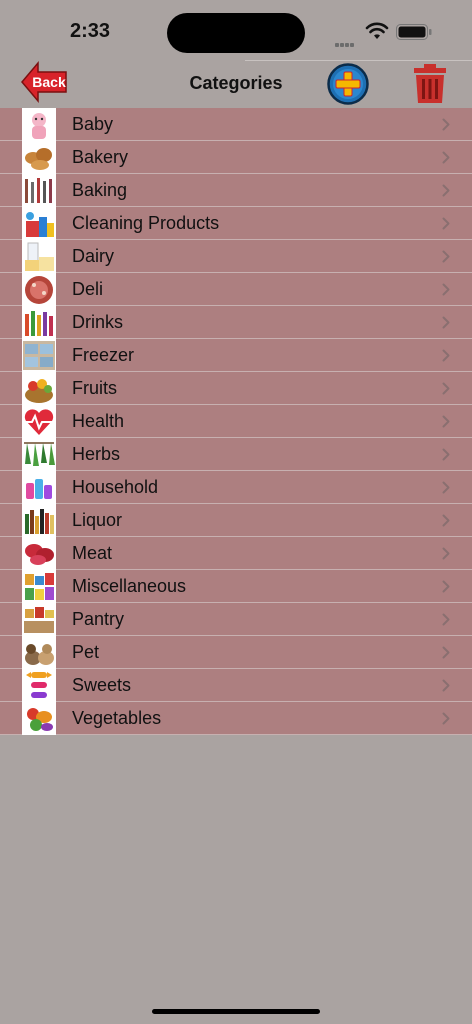 The height and width of the screenshot is (1024, 472). I want to click on category-row: Deli, so click(236, 289).